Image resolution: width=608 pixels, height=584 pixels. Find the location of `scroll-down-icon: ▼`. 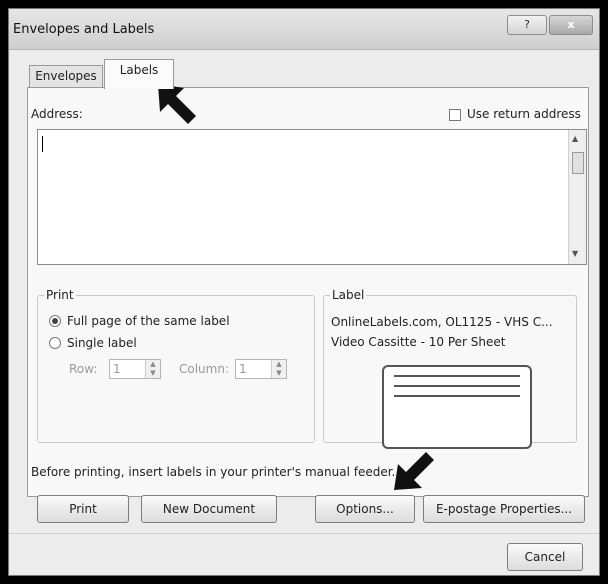

scroll-down-icon: ▼ is located at coordinates (575, 253).